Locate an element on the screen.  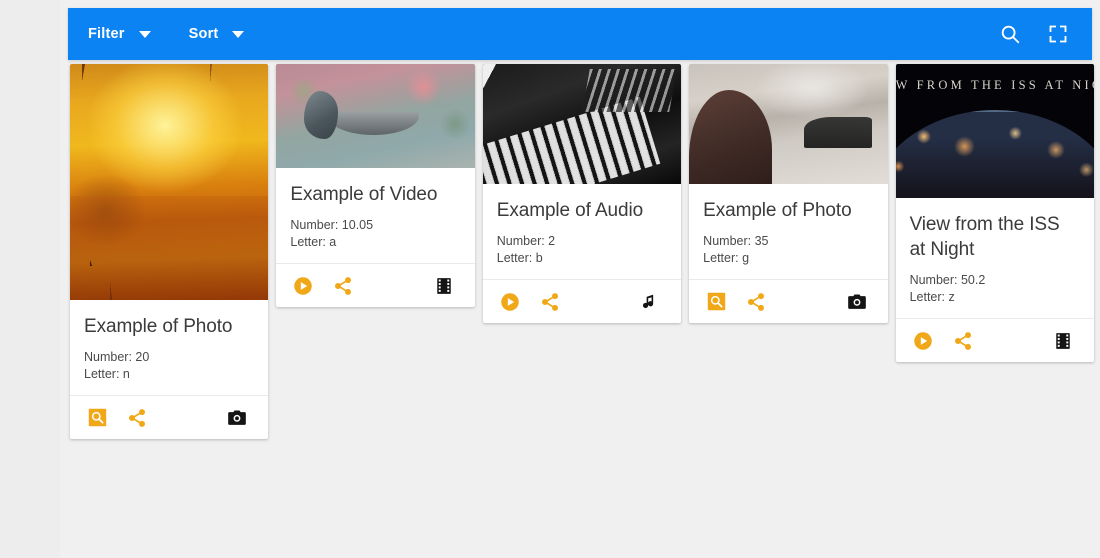
media-card: Example of Audio Number: 2 Letter: b is located at coordinates (582, 193).